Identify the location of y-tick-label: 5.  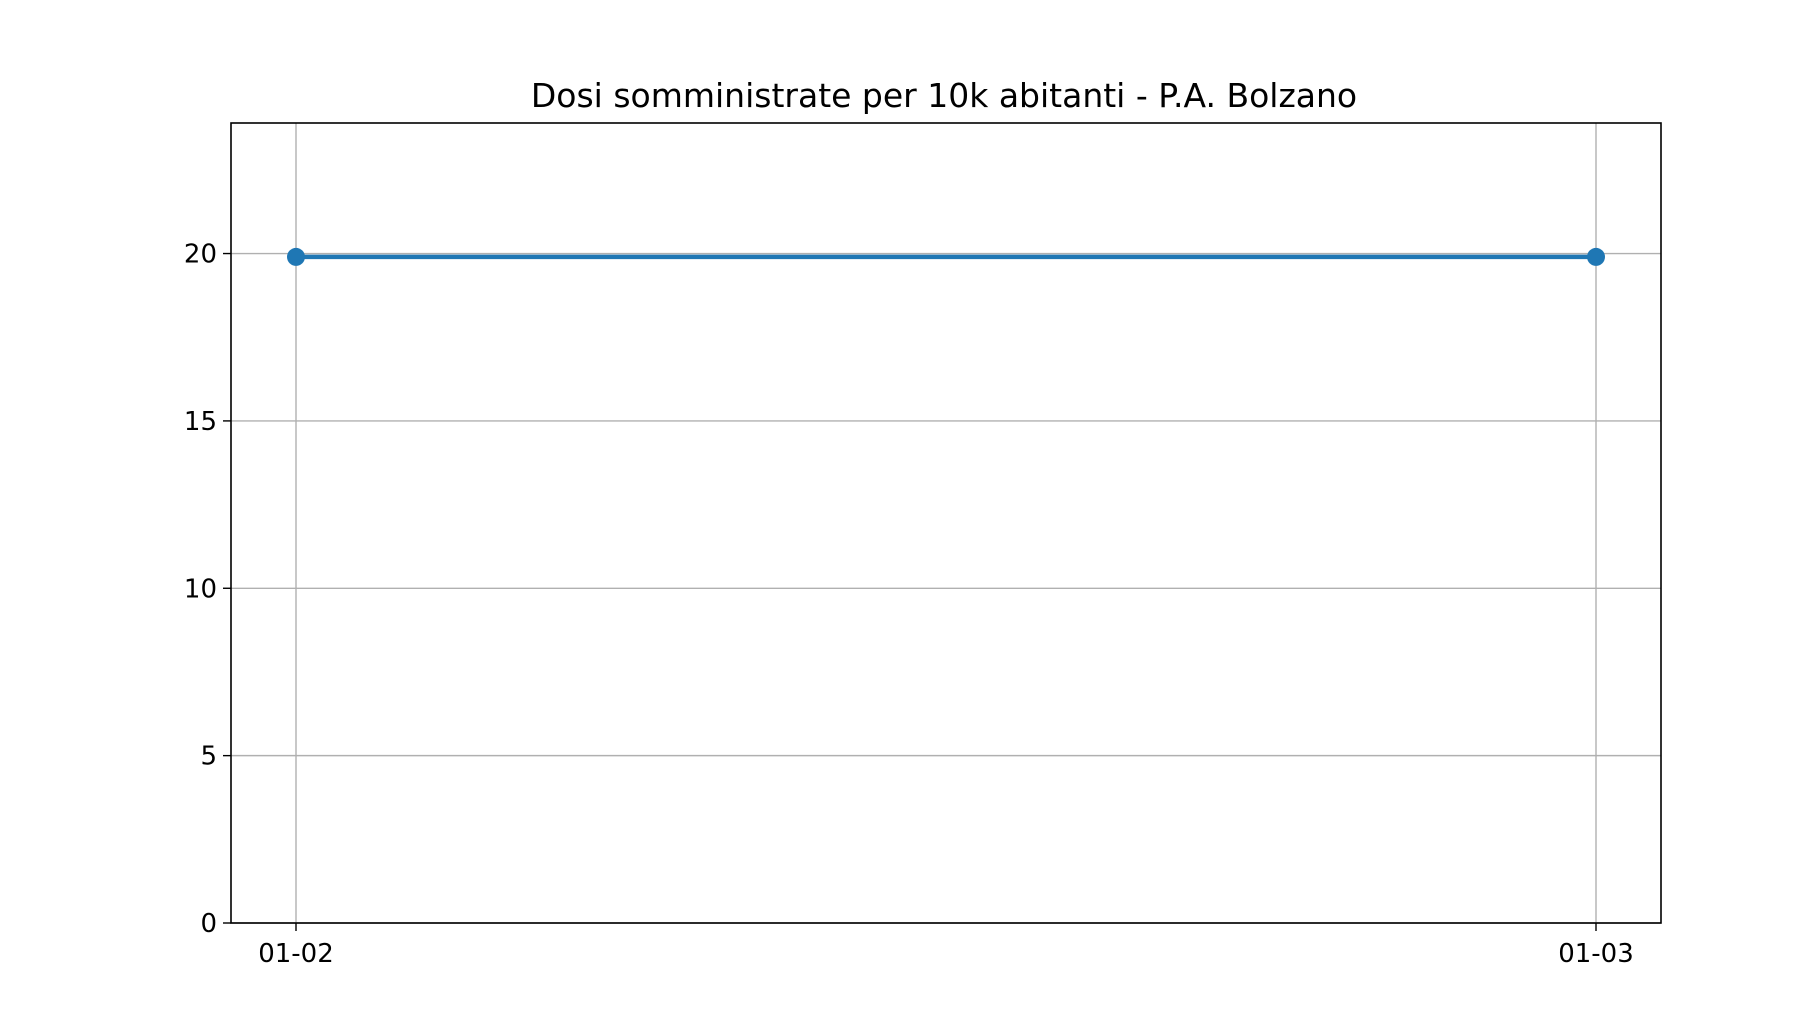
(208, 757).